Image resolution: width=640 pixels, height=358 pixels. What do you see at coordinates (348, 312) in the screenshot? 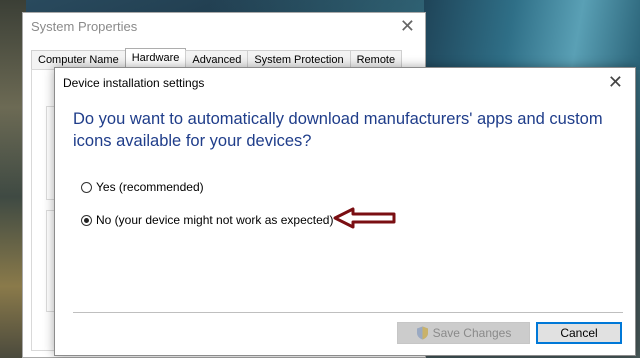
I see `separator` at bounding box center [348, 312].